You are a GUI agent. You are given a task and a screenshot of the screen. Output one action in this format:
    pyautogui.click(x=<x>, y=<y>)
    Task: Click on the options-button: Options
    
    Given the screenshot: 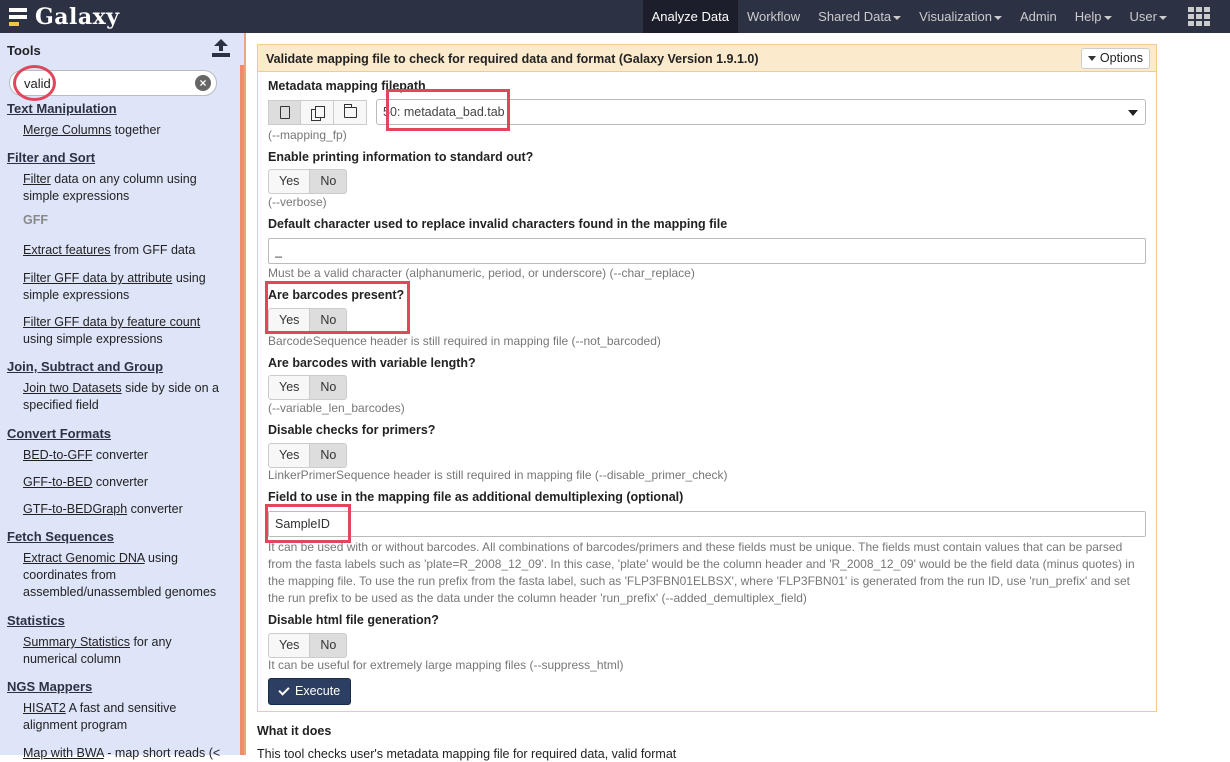 What is the action you would take?
    pyautogui.click(x=1115, y=58)
    